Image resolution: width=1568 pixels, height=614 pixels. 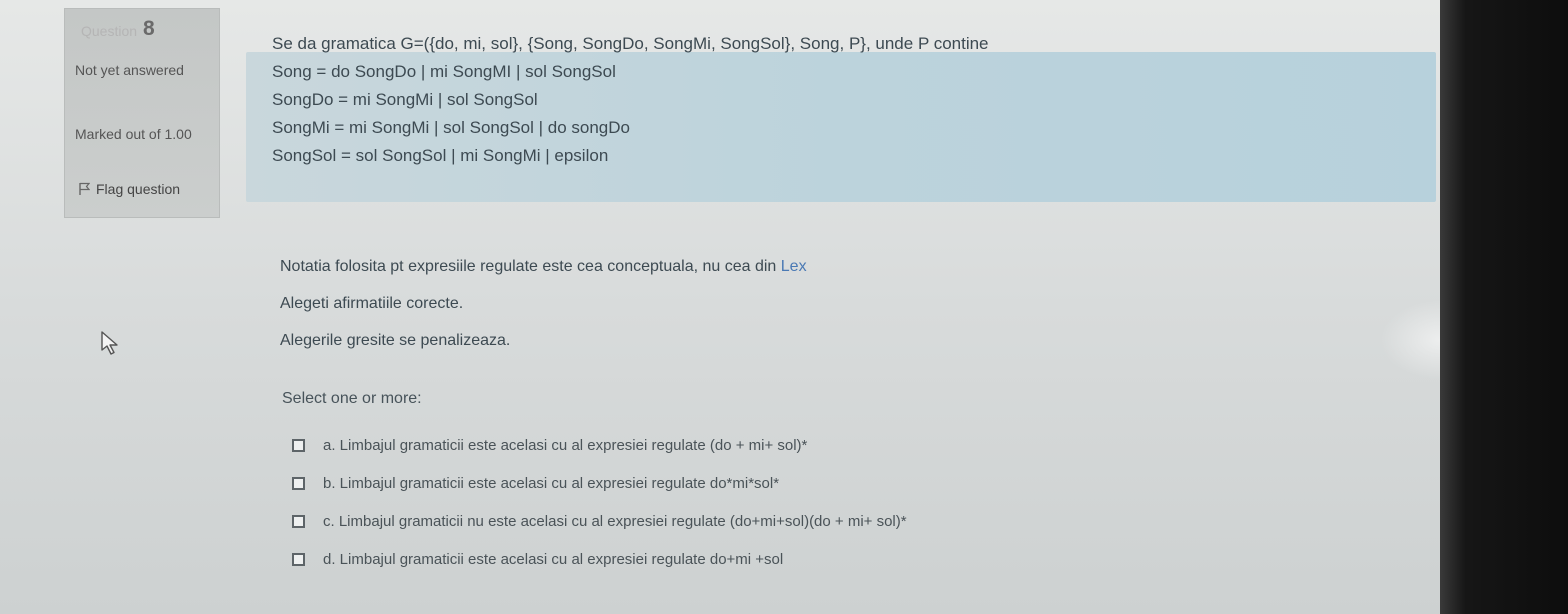 What do you see at coordinates (129, 70) in the screenshot?
I see `question-state: Not yet answered` at bounding box center [129, 70].